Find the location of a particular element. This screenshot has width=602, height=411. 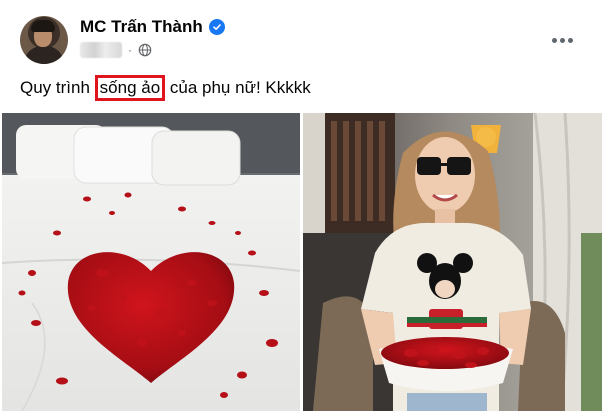

caption-highlight: sống ảo is located at coordinates (130, 88).